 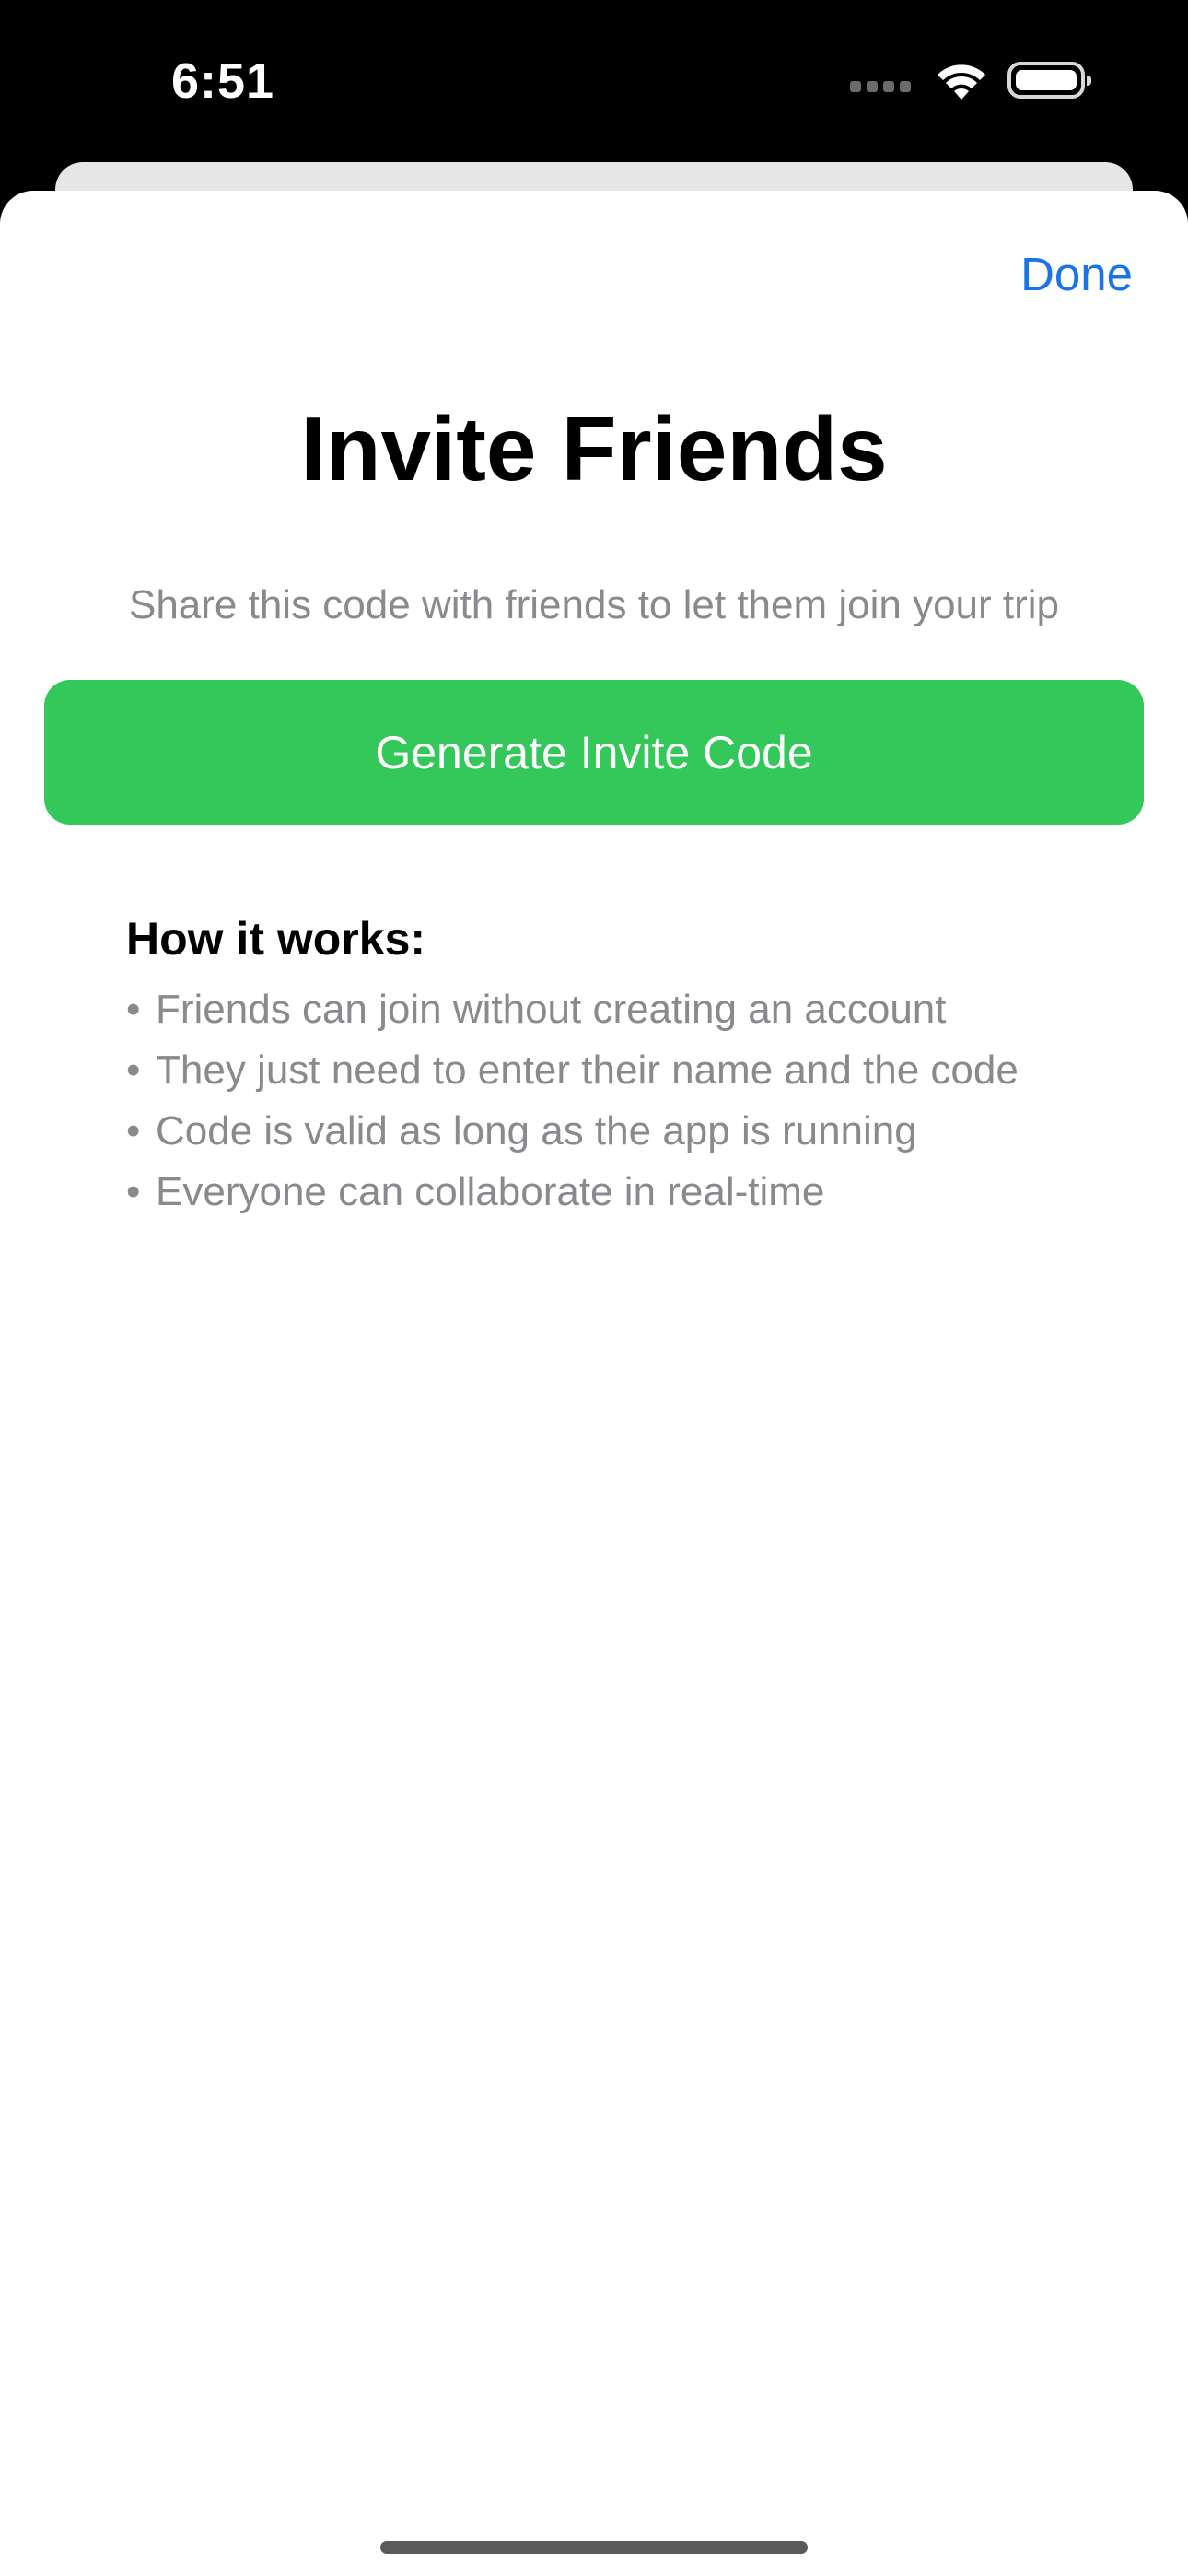 I want to click on wifi-icon, so click(x=961, y=82).